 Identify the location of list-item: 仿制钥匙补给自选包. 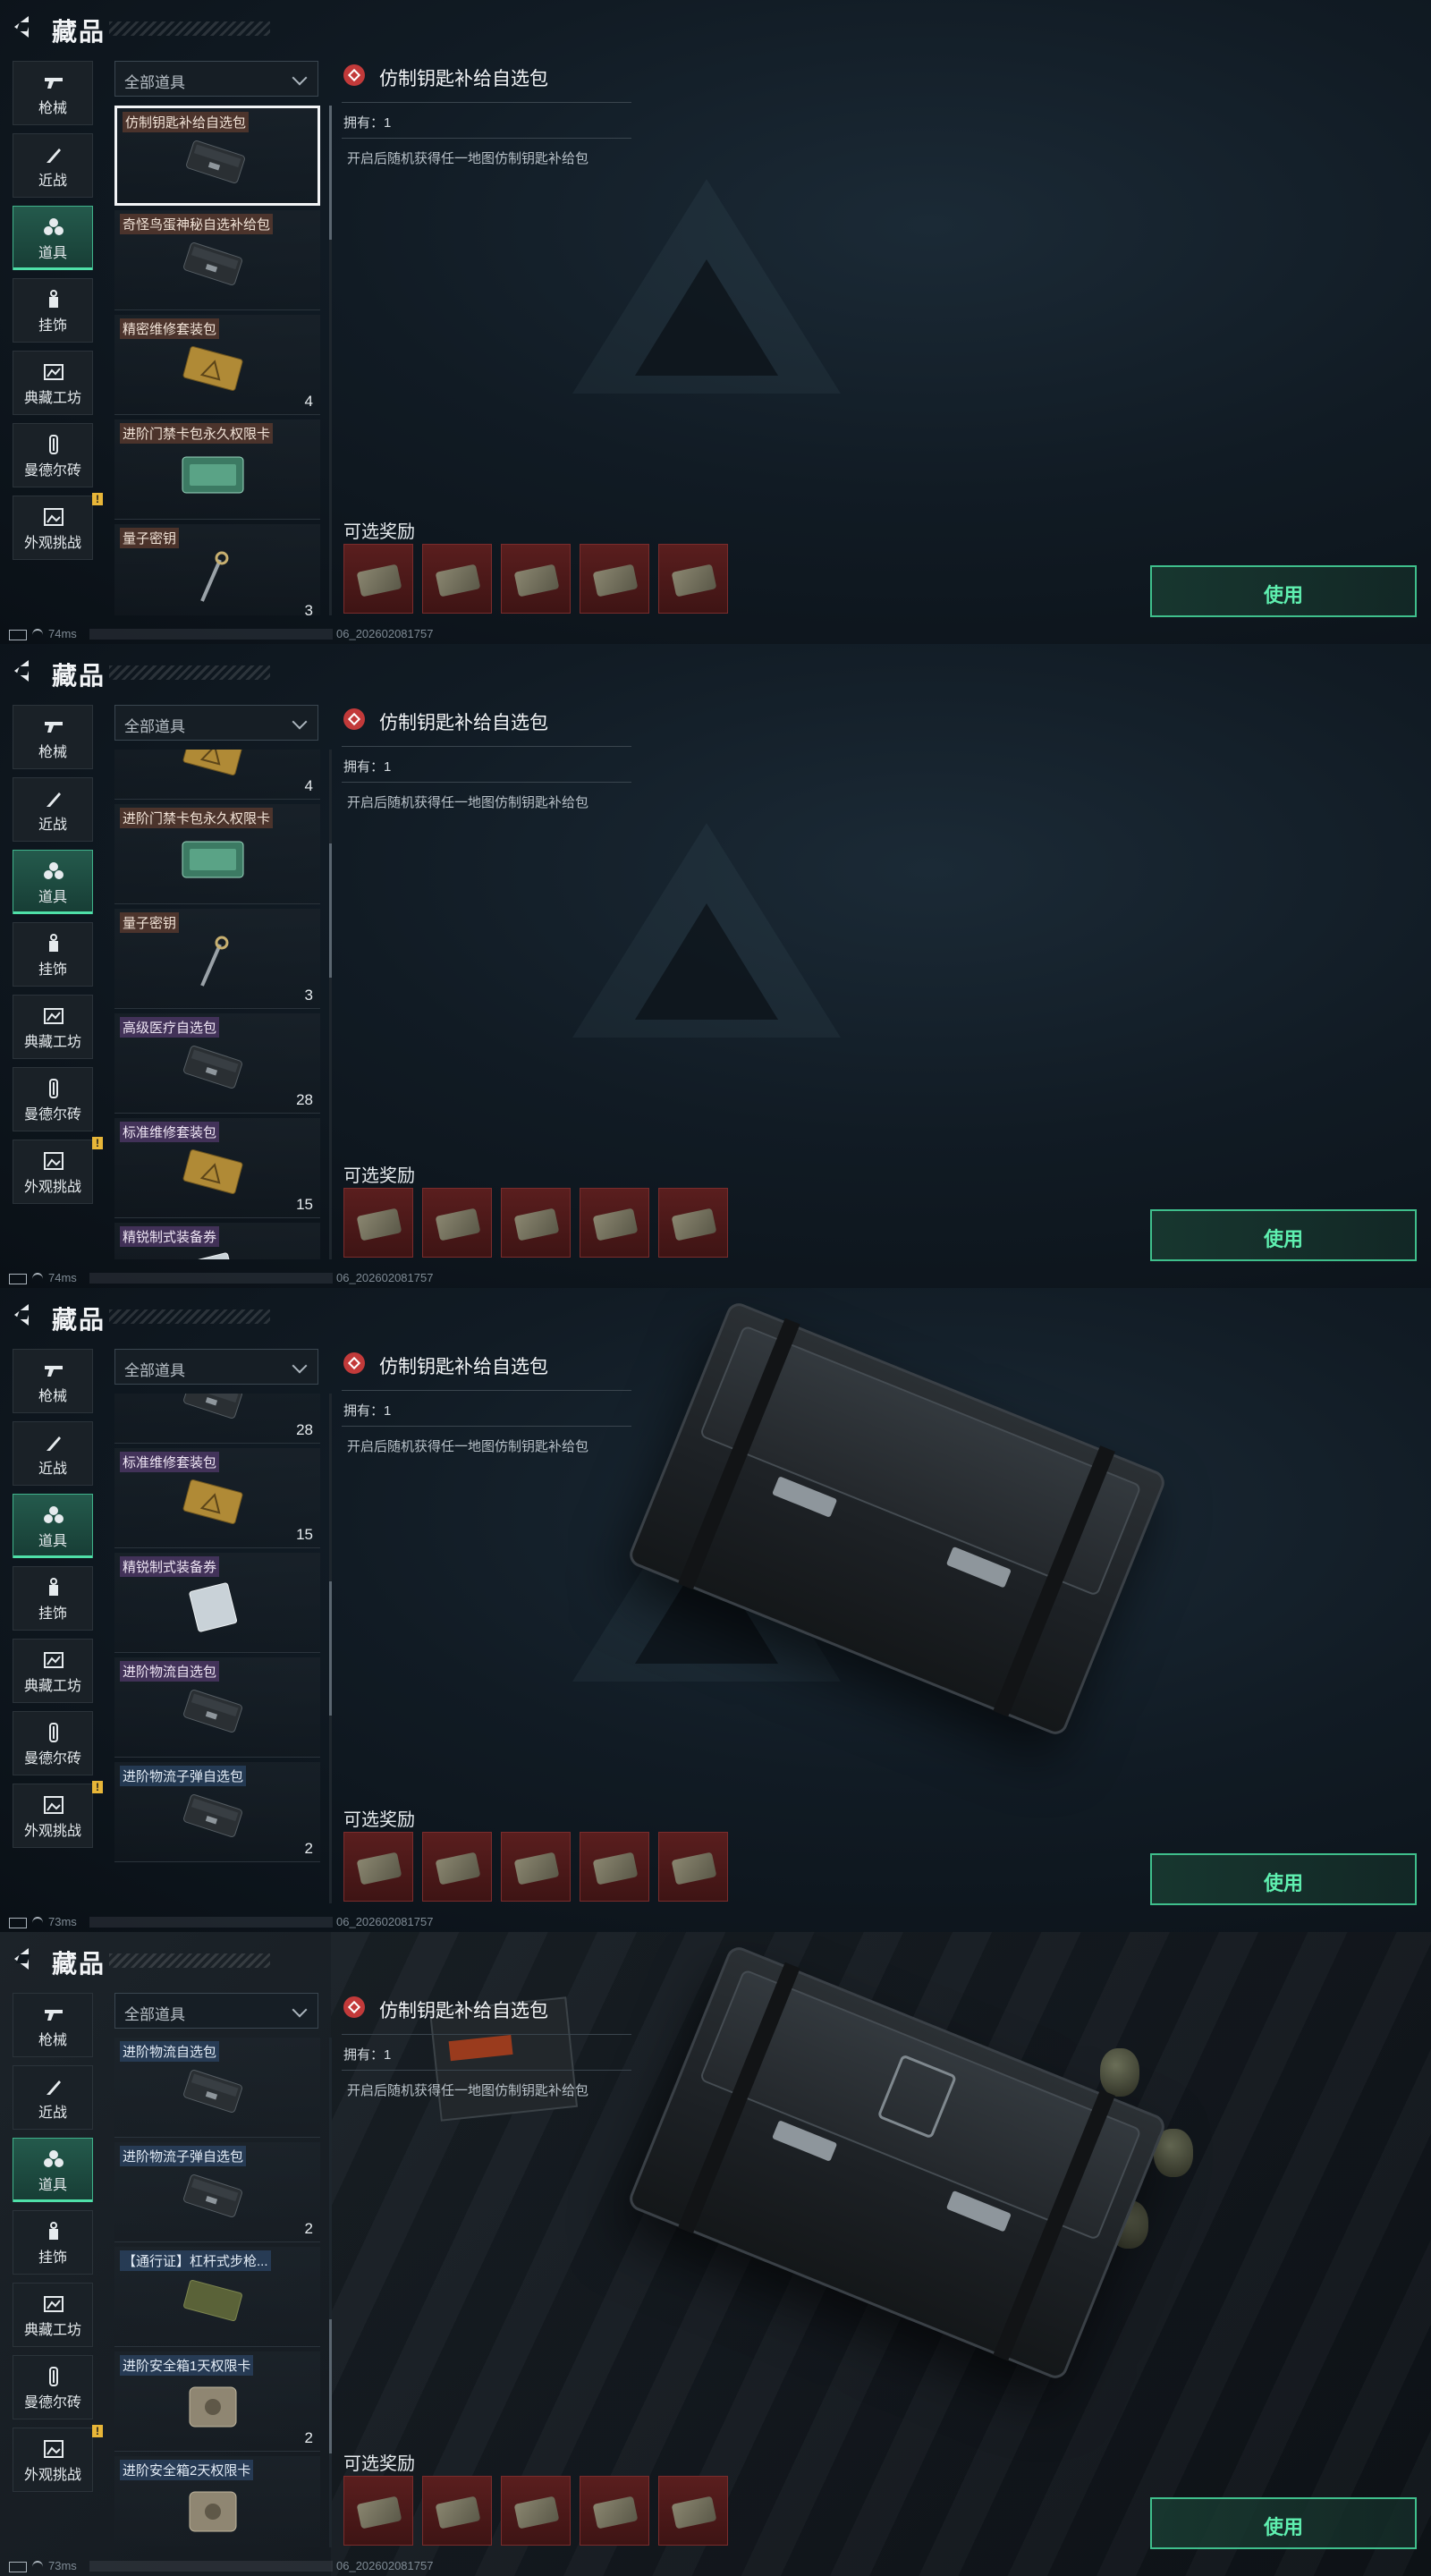
(217, 156).